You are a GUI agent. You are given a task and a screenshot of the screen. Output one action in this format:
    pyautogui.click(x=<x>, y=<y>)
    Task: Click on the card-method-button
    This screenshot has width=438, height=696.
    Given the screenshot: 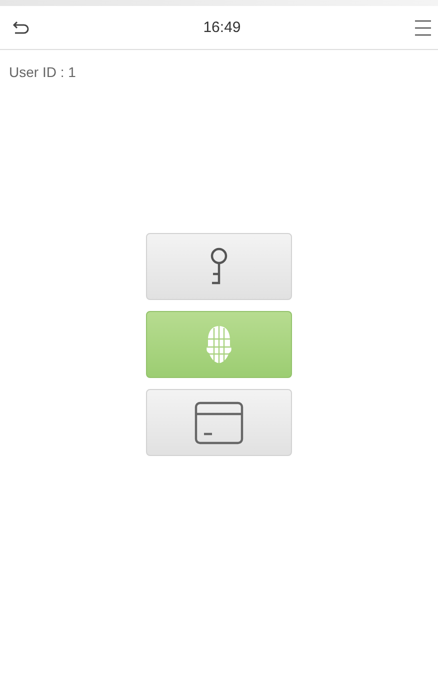 What is the action you would take?
    pyautogui.click(x=219, y=422)
    